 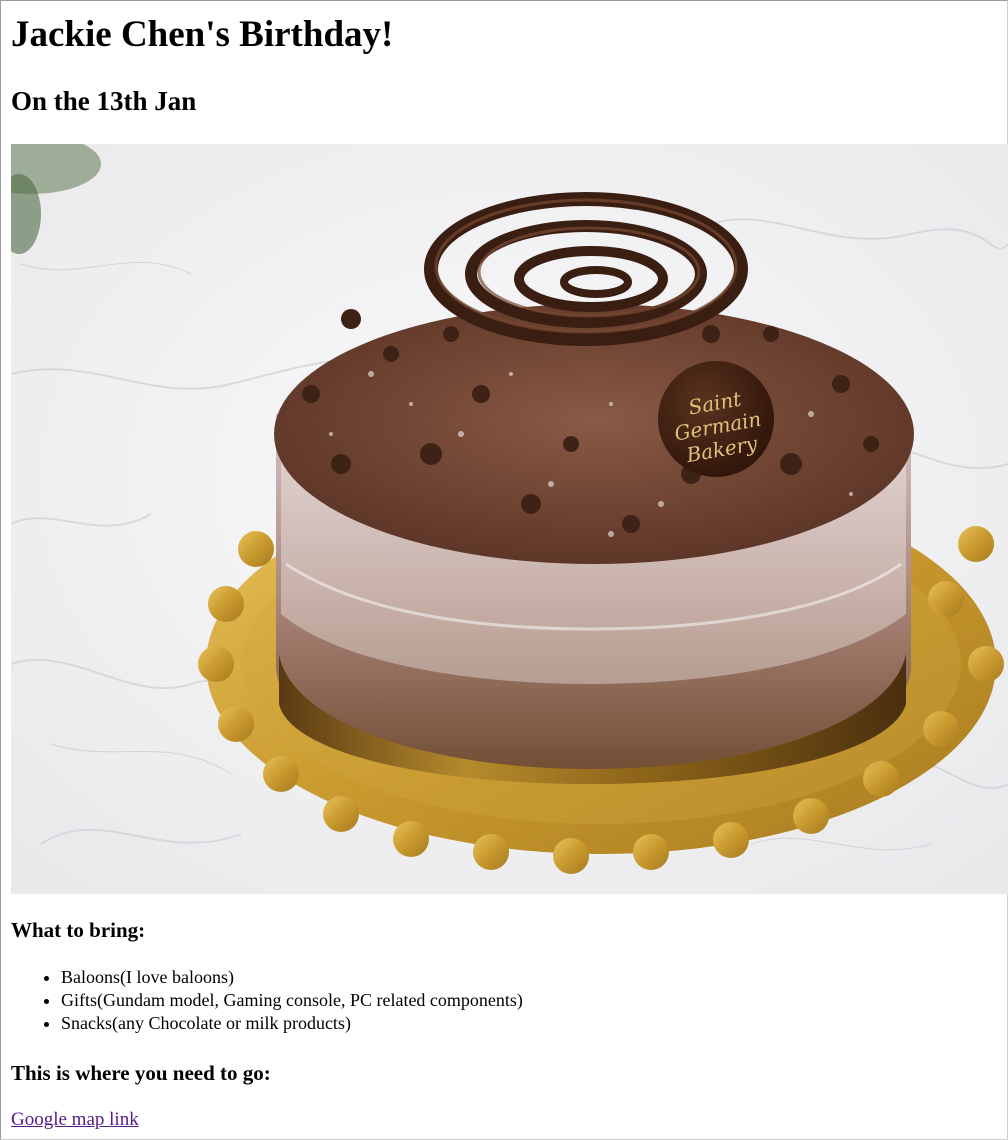 I want to click on page-title: Jackie Chen's Birthday!, so click(x=202, y=34).